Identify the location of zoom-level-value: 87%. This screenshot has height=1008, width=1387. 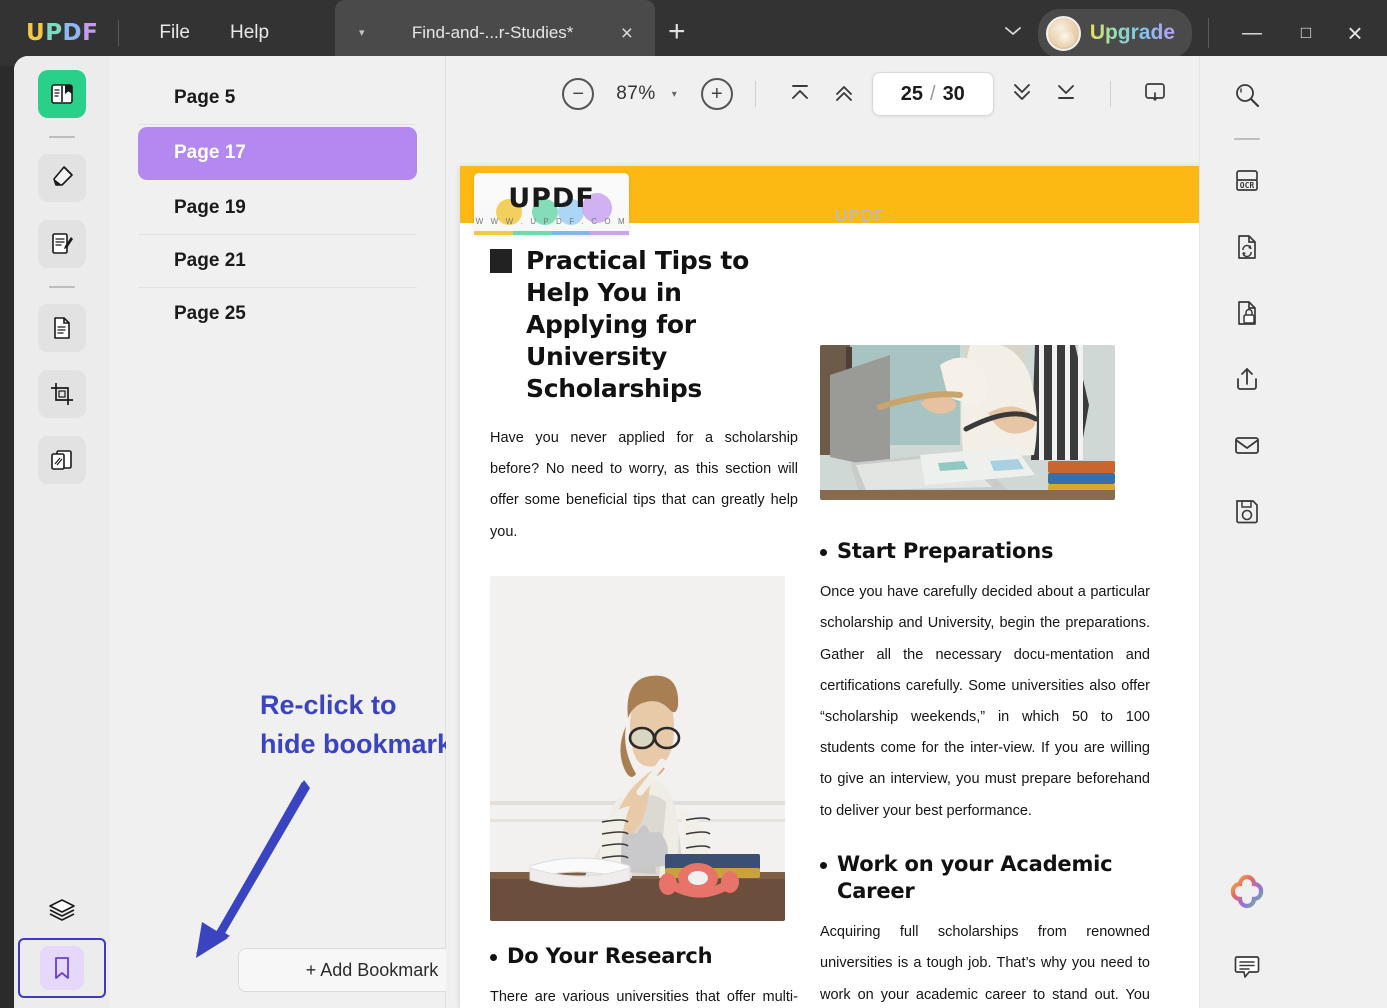
(636, 94).